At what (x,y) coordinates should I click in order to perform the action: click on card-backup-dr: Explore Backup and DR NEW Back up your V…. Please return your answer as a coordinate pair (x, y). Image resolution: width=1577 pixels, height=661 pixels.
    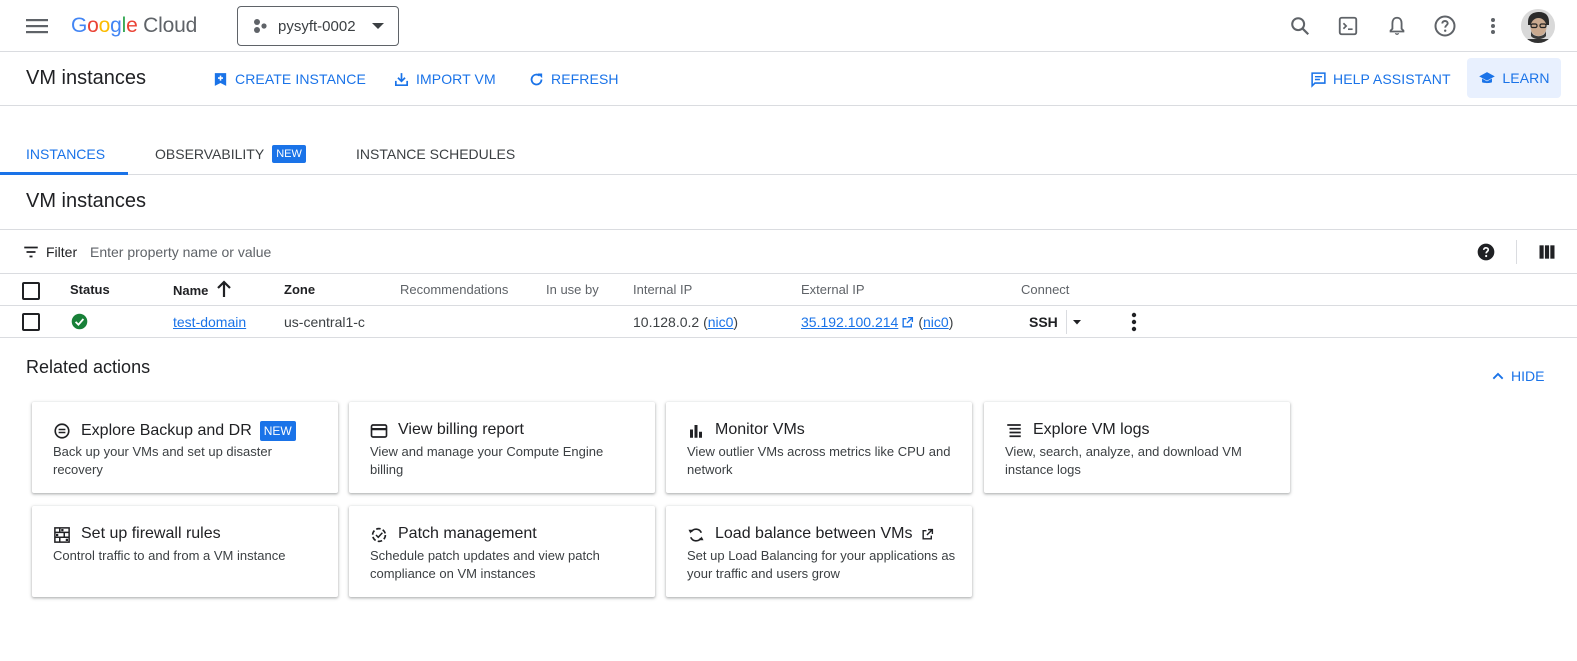
    Looking at the image, I should click on (185, 447).